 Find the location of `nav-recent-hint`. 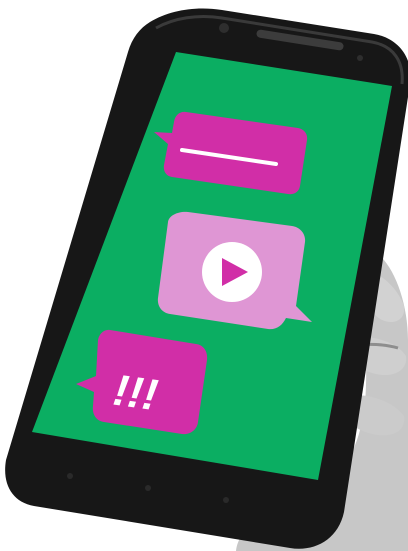

nav-recent-hint is located at coordinates (226, 500).